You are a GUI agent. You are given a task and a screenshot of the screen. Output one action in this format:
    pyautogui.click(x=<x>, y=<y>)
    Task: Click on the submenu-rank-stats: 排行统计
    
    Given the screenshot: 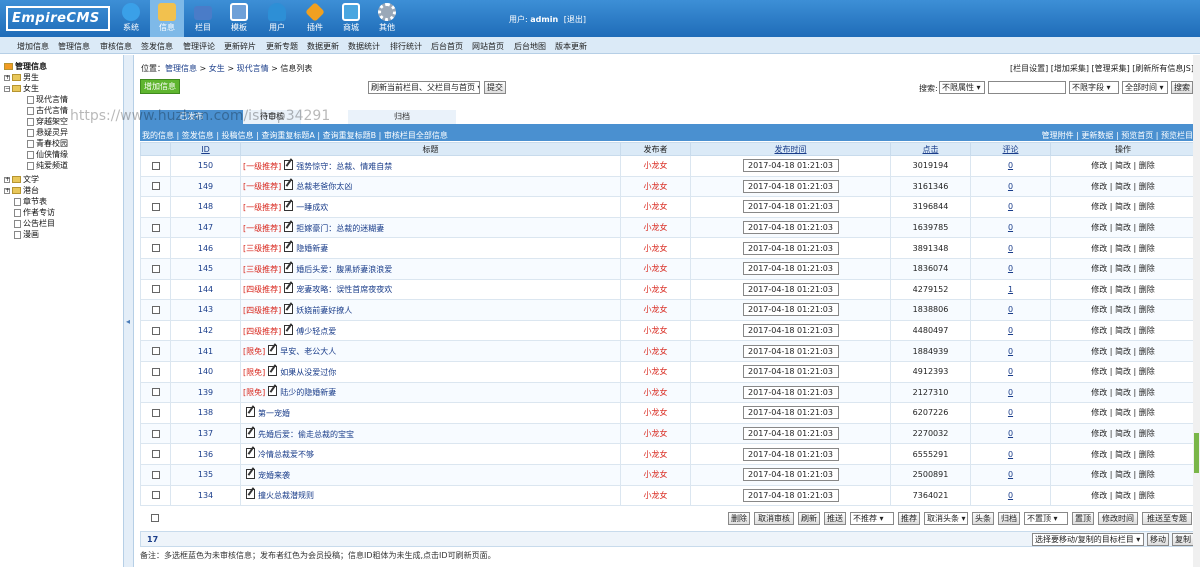 What is the action you would take?
    pyautogui.click(x=406, y=46)
    